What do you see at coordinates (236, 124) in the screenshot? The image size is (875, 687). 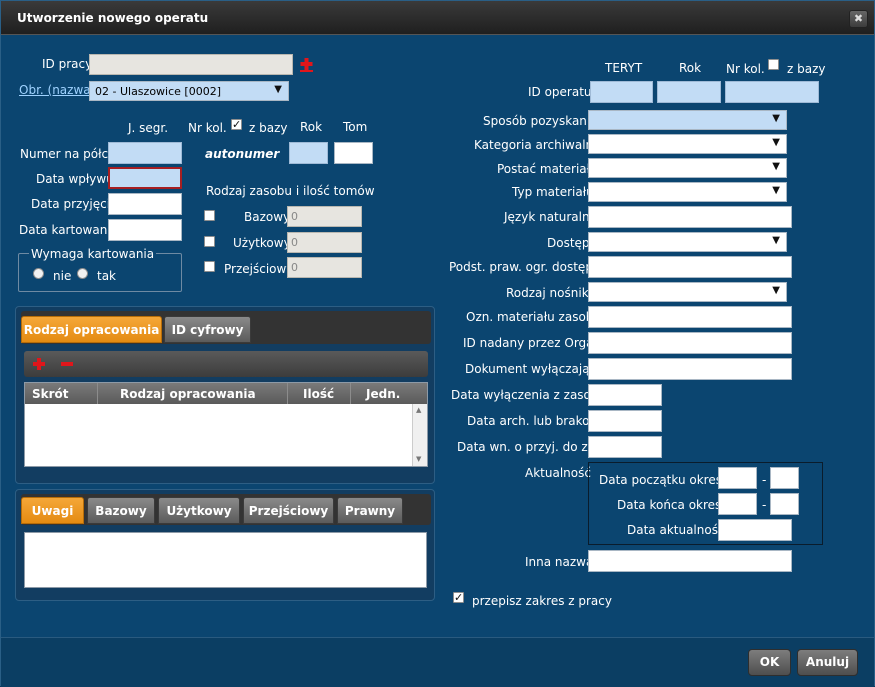 I see `z-bazy-checkbox: ✓` at bounding box center [236, 124].